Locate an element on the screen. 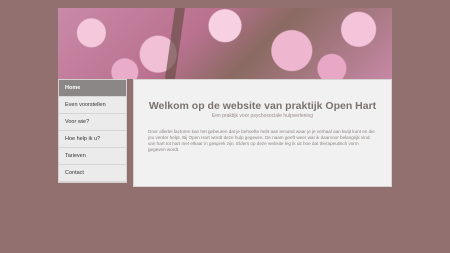 The height and width of the screenshot is (253, 450). nav-item-voor-wie: Voor wie? is located at coordinates (92, 122).